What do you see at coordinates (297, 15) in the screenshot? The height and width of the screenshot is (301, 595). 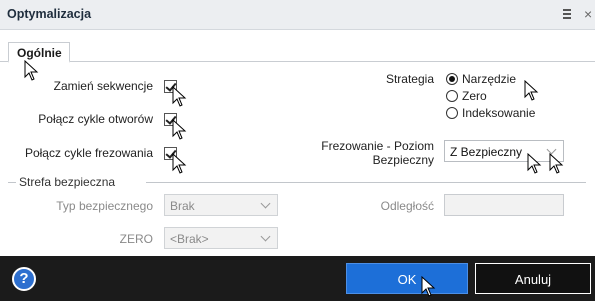 I see `title-bar: Optymalizacja ×` at bounding box center [297, 15].